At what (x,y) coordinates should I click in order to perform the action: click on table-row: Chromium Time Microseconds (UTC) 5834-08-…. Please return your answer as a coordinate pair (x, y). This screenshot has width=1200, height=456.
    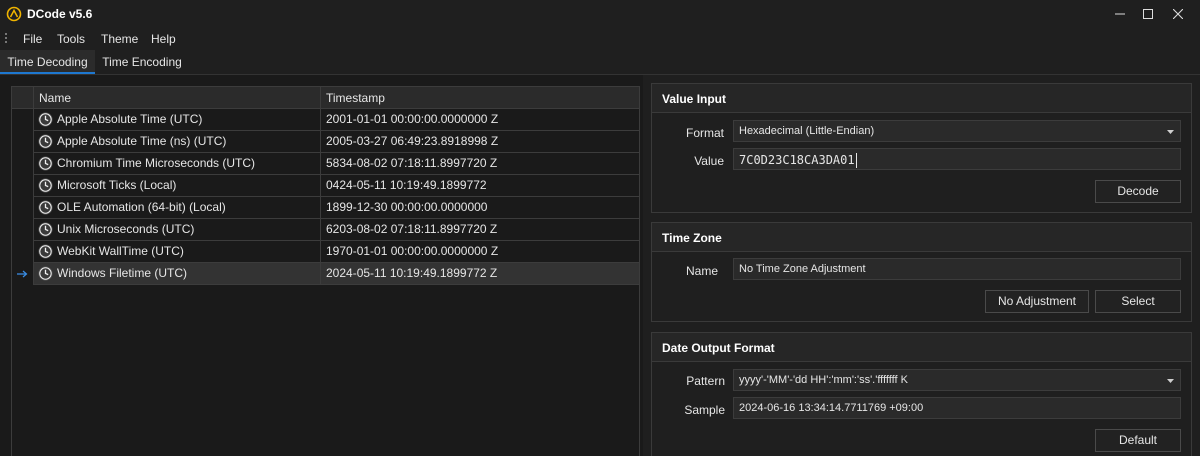
    Looking at the image, I should click on (326, 164).